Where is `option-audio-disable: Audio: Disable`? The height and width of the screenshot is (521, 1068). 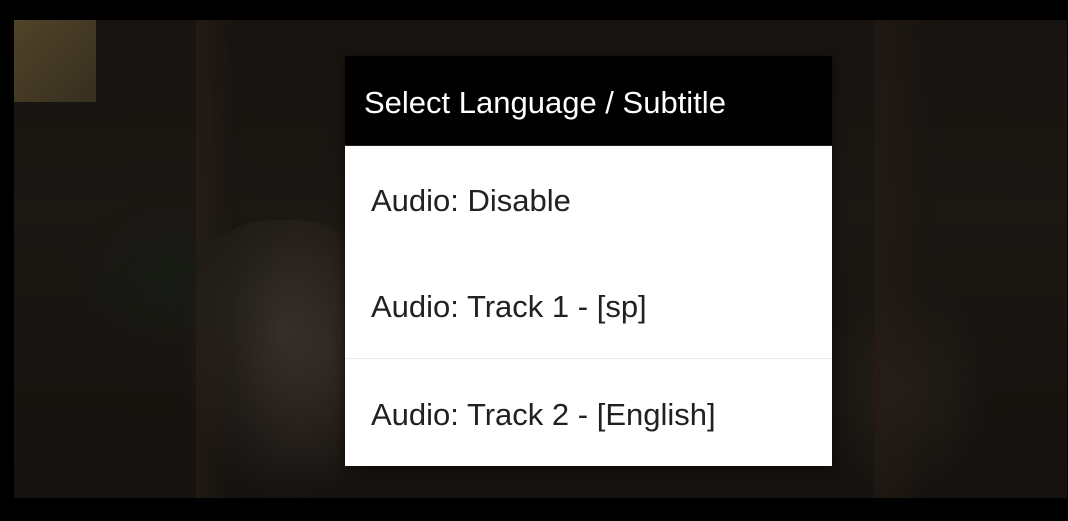 option-audio-disable: Audio: Disable is located at coordinates (588, 199).